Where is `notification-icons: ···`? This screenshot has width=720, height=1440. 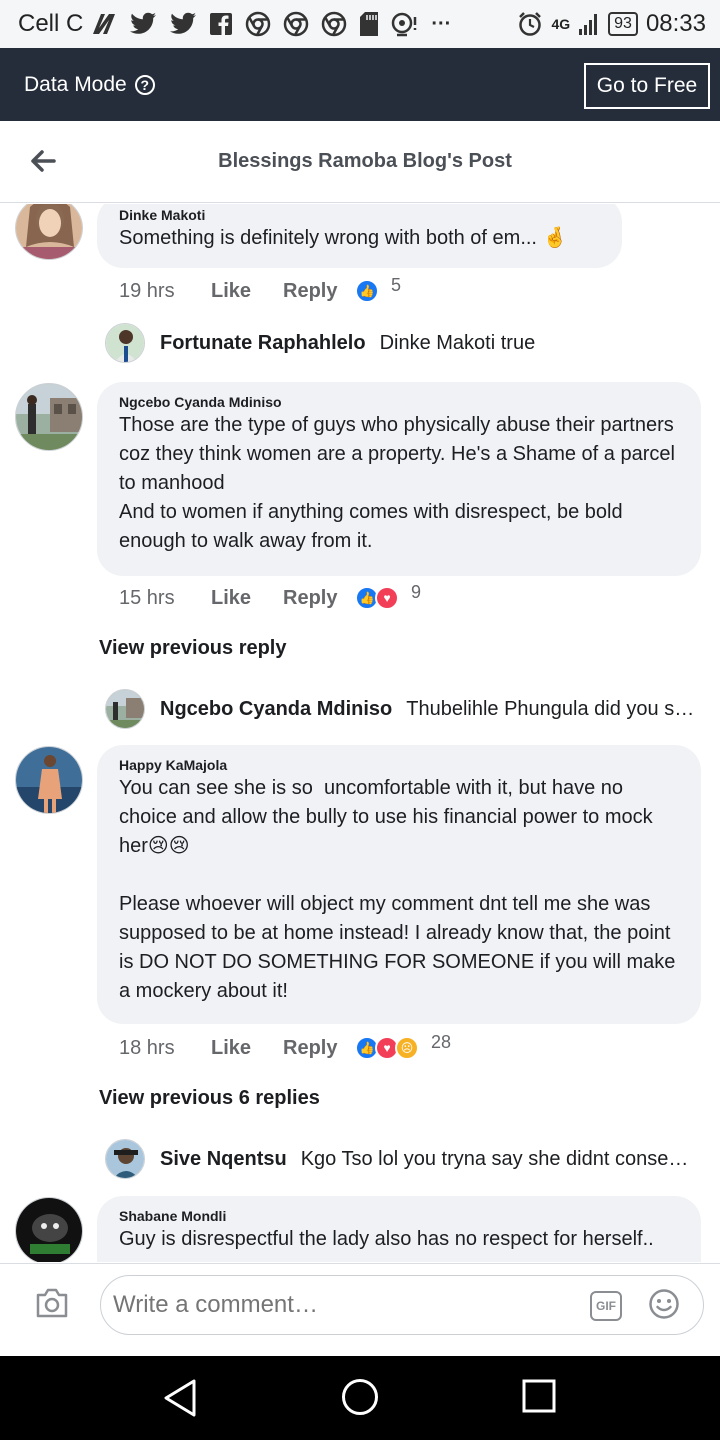
notification-icons: ··· is located at coordinates (271, 24).